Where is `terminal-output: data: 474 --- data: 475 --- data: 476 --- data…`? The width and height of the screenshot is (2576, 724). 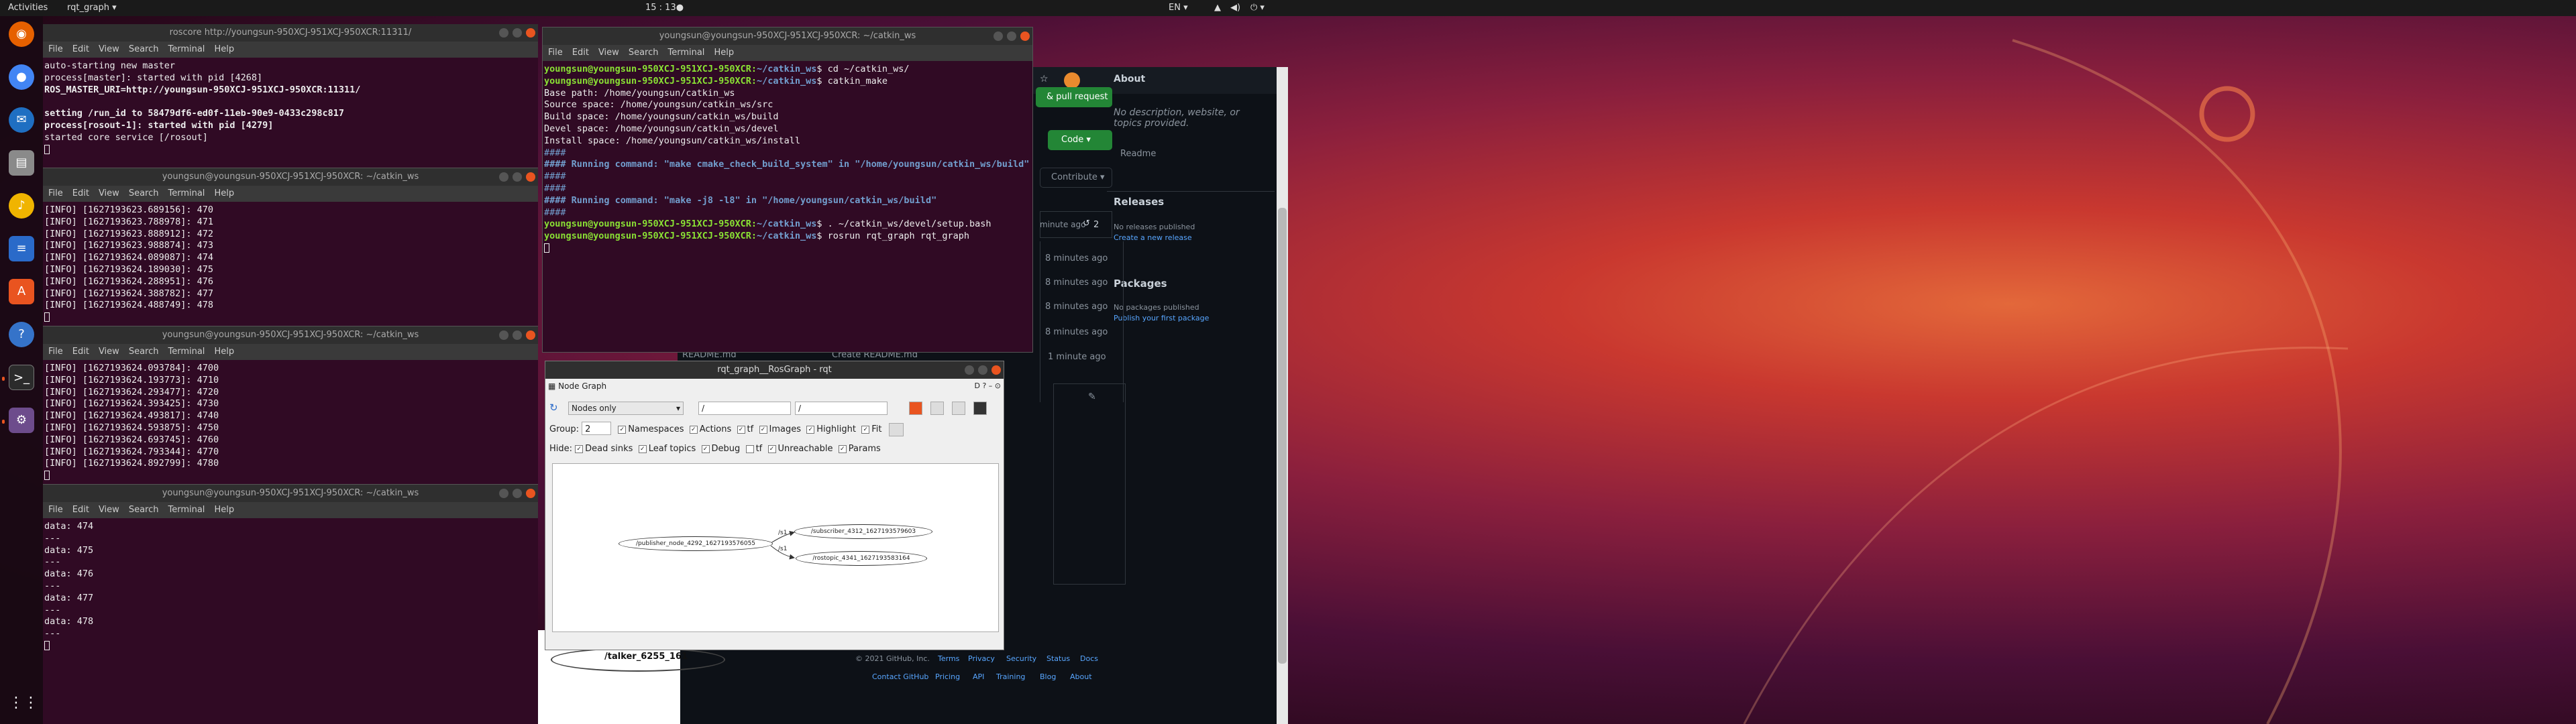 terminal-output: data: 474 --- data: 475 --- data: 476 --- data… is located at coordinates (290, 586).